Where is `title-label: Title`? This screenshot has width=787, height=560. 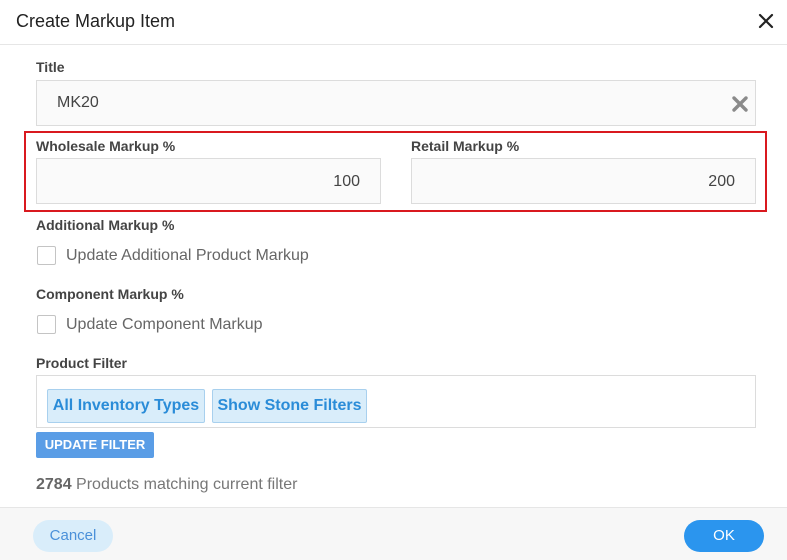
title-label: Title is located at coordinates (50, 67).